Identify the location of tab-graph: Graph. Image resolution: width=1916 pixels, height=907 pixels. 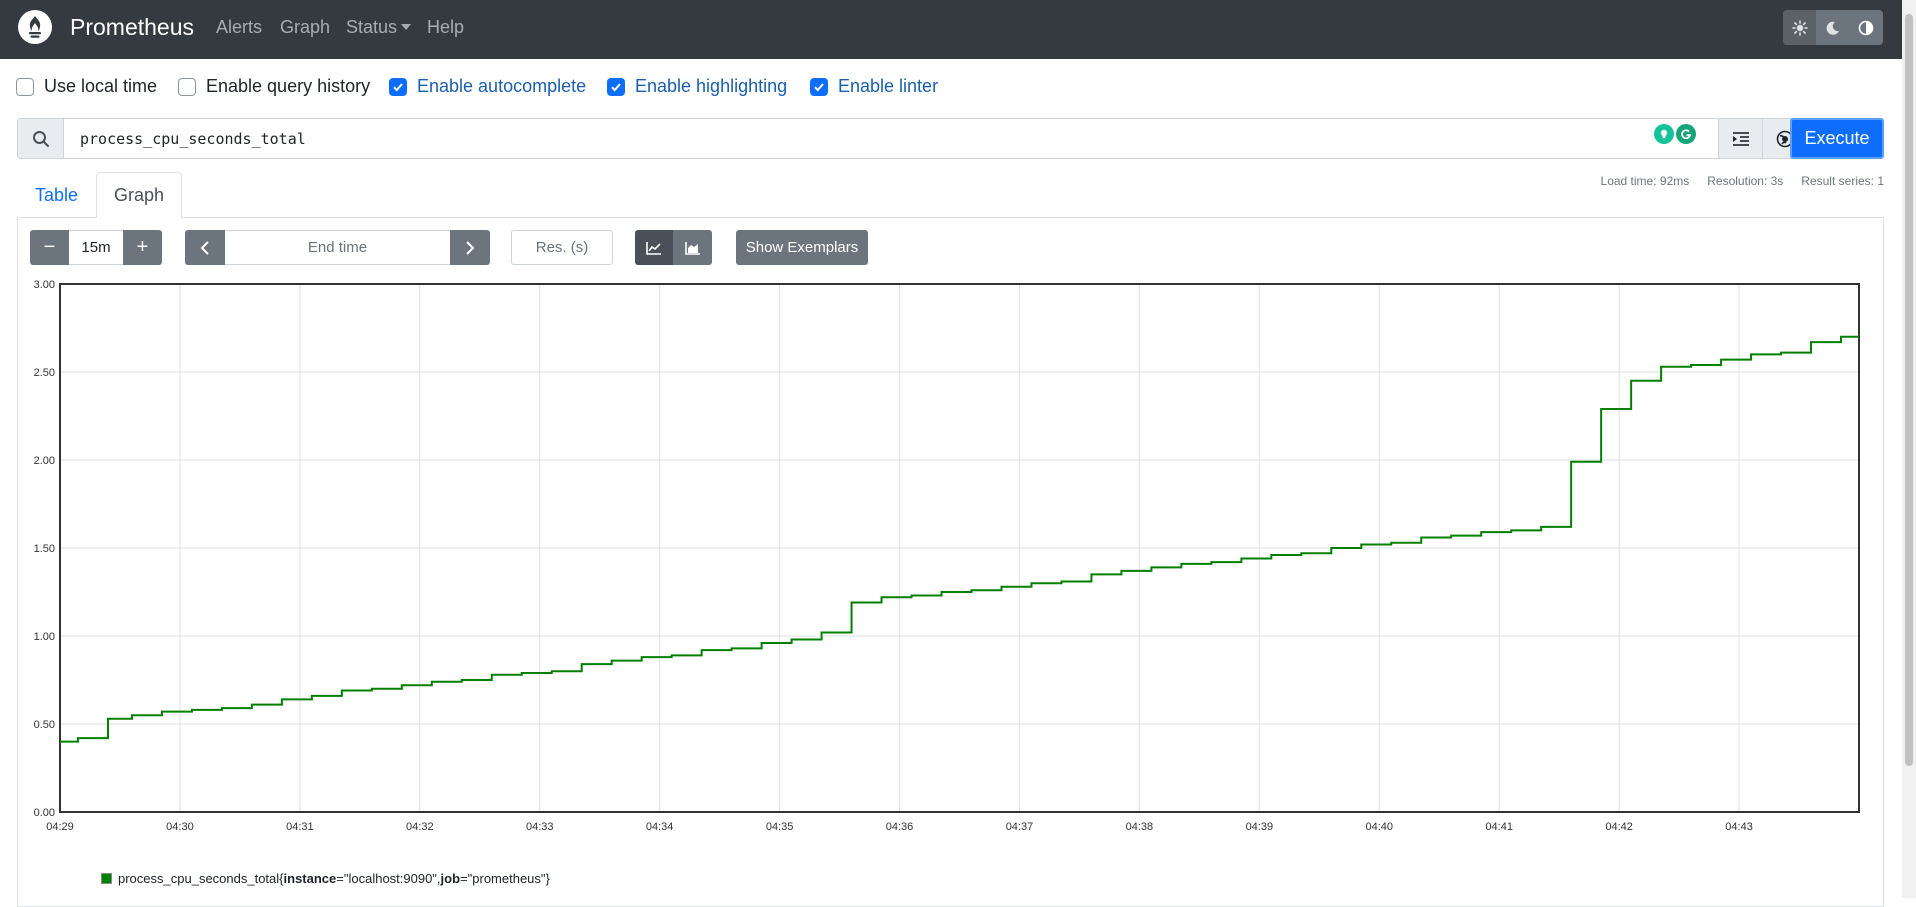
(139, 195).